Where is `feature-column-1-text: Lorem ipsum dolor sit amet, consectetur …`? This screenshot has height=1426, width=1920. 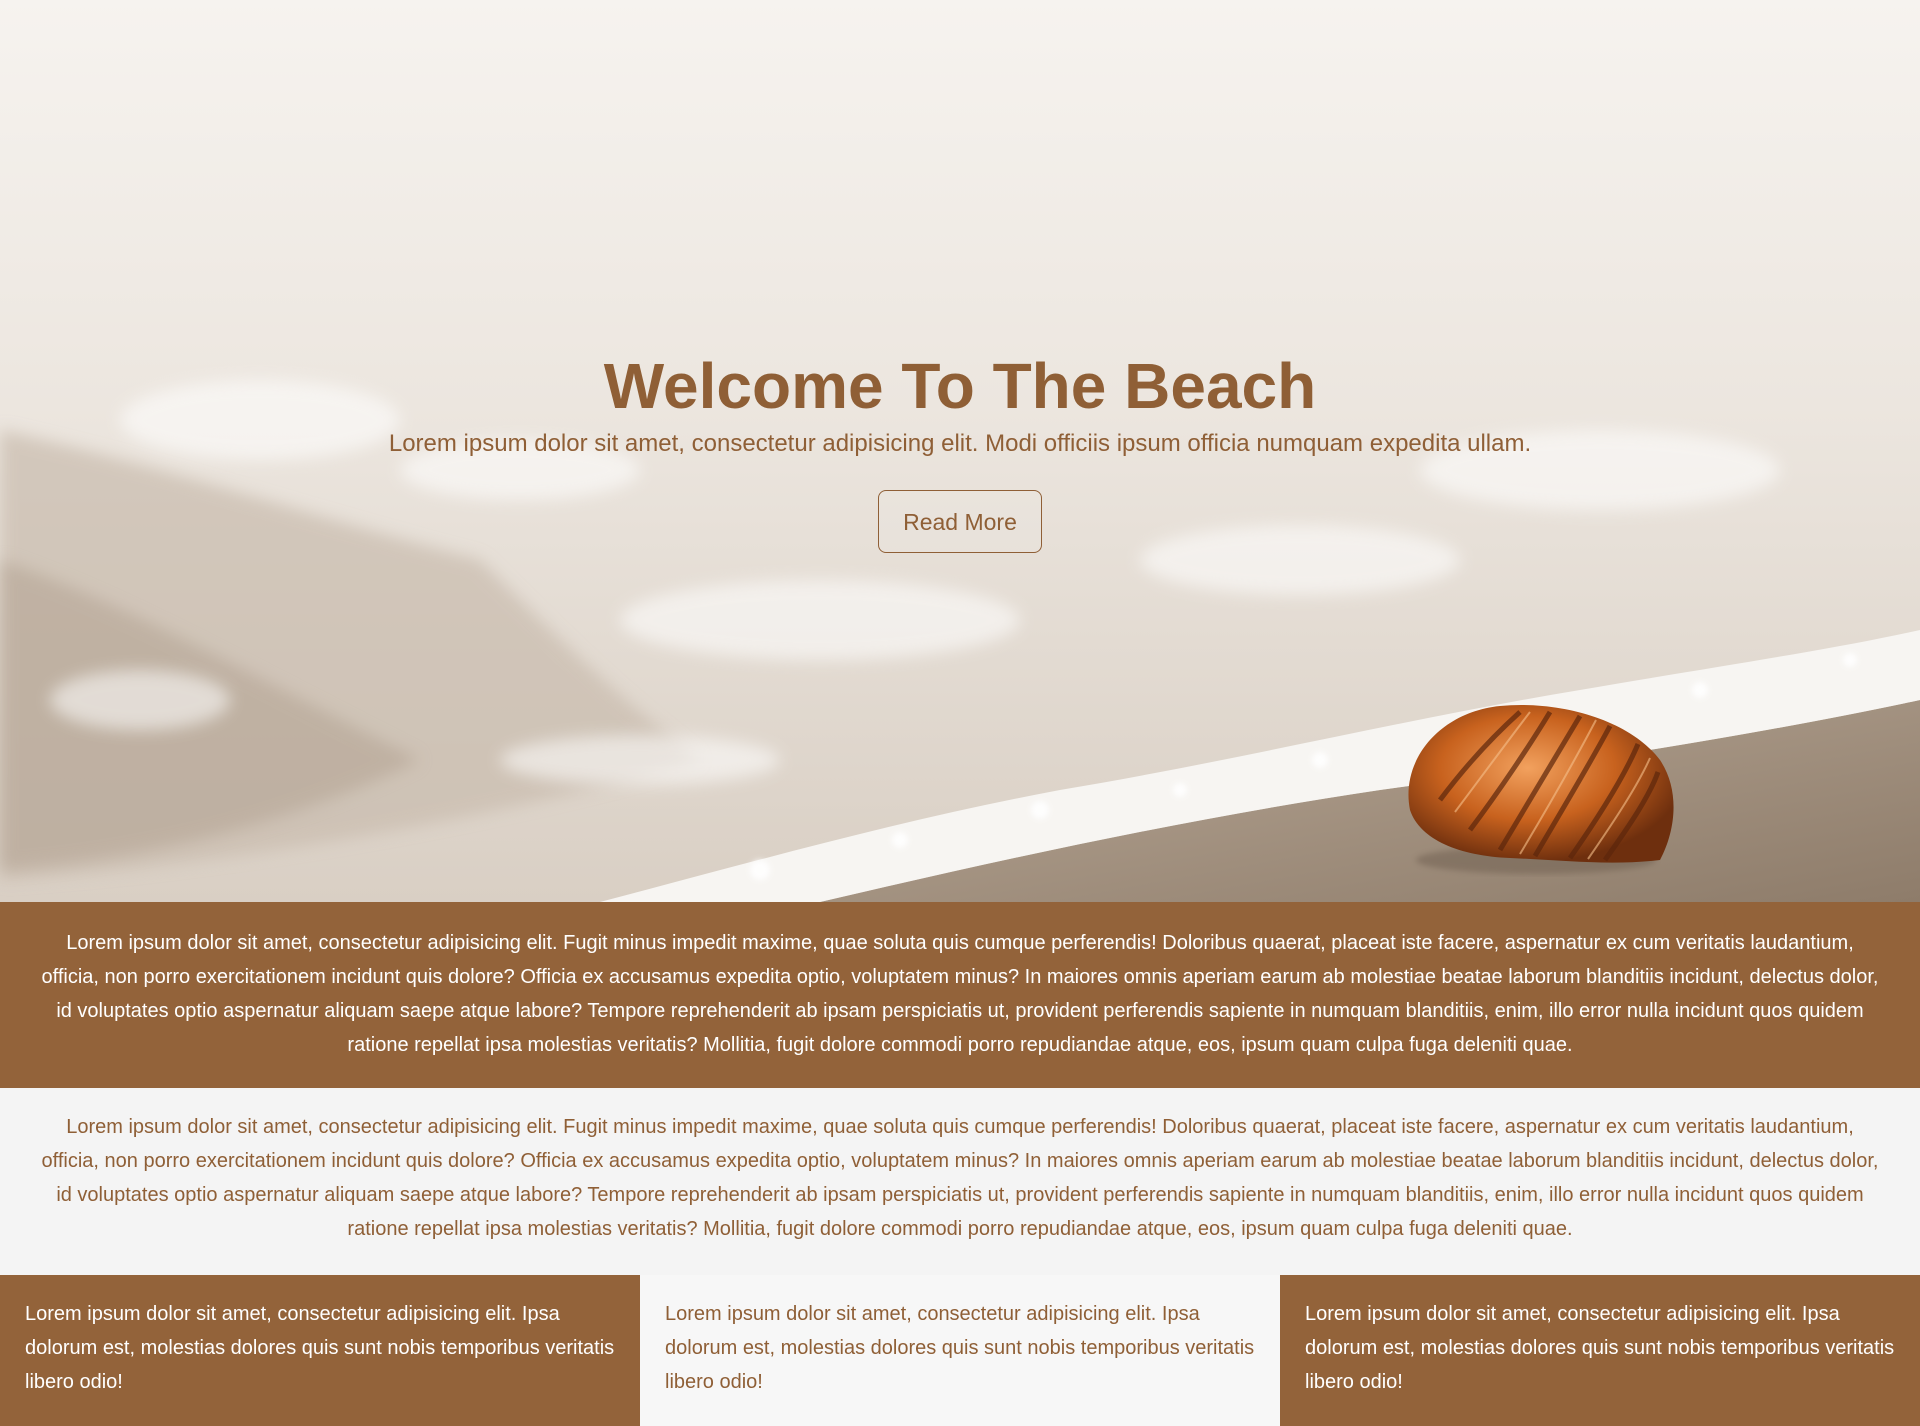
feature-column-1-text: Lorem ipsum dolor sit amet, consectetur … is located at coordinates (320, 1348).